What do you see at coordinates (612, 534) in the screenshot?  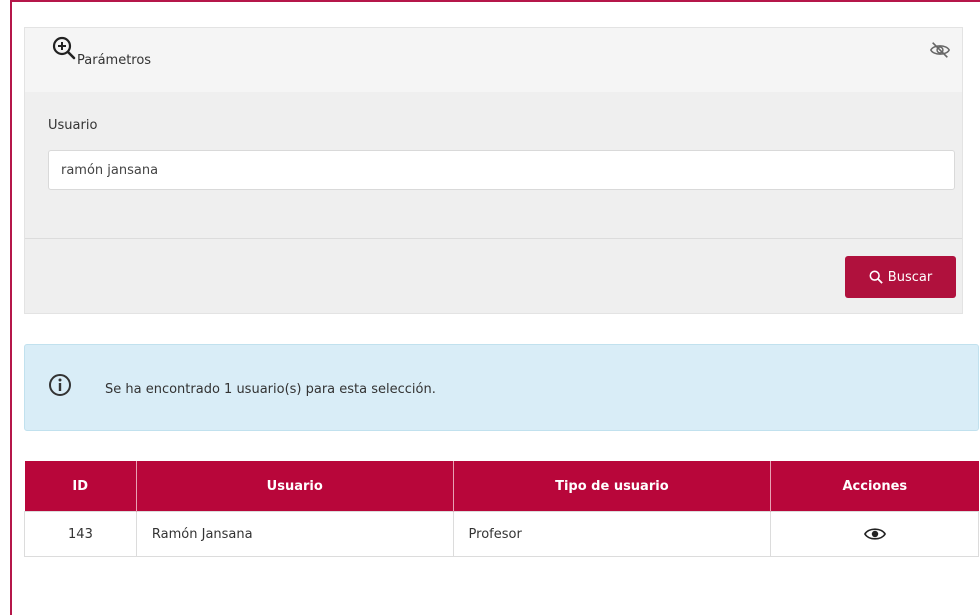 I see `cell-tipo: Profesor` at bounding box center [612, 534].